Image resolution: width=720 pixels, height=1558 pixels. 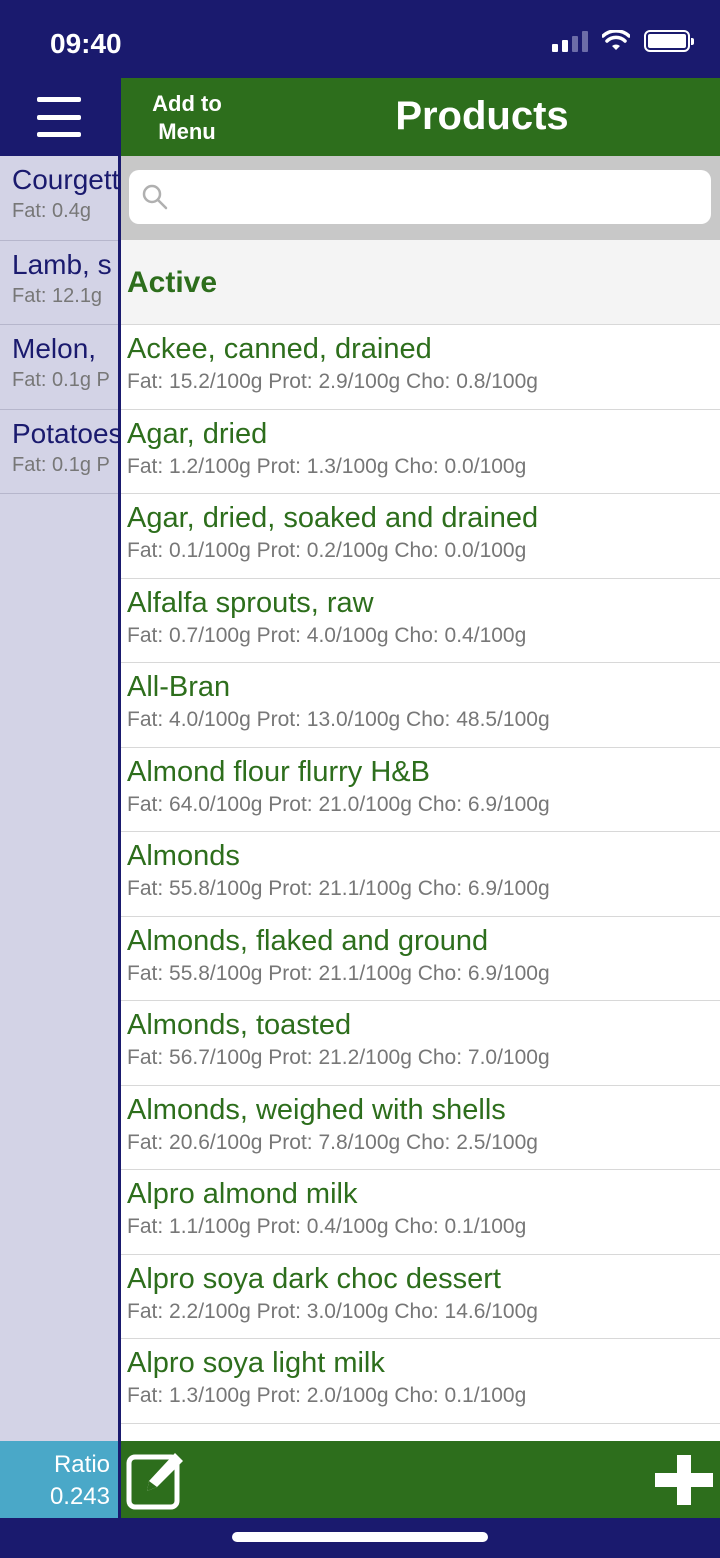 What do you see at coordinates (59, 367) in the screenshot?
I see `menu-item: Melon, Fat: 0.1g P` at bounding box center [59, 367].